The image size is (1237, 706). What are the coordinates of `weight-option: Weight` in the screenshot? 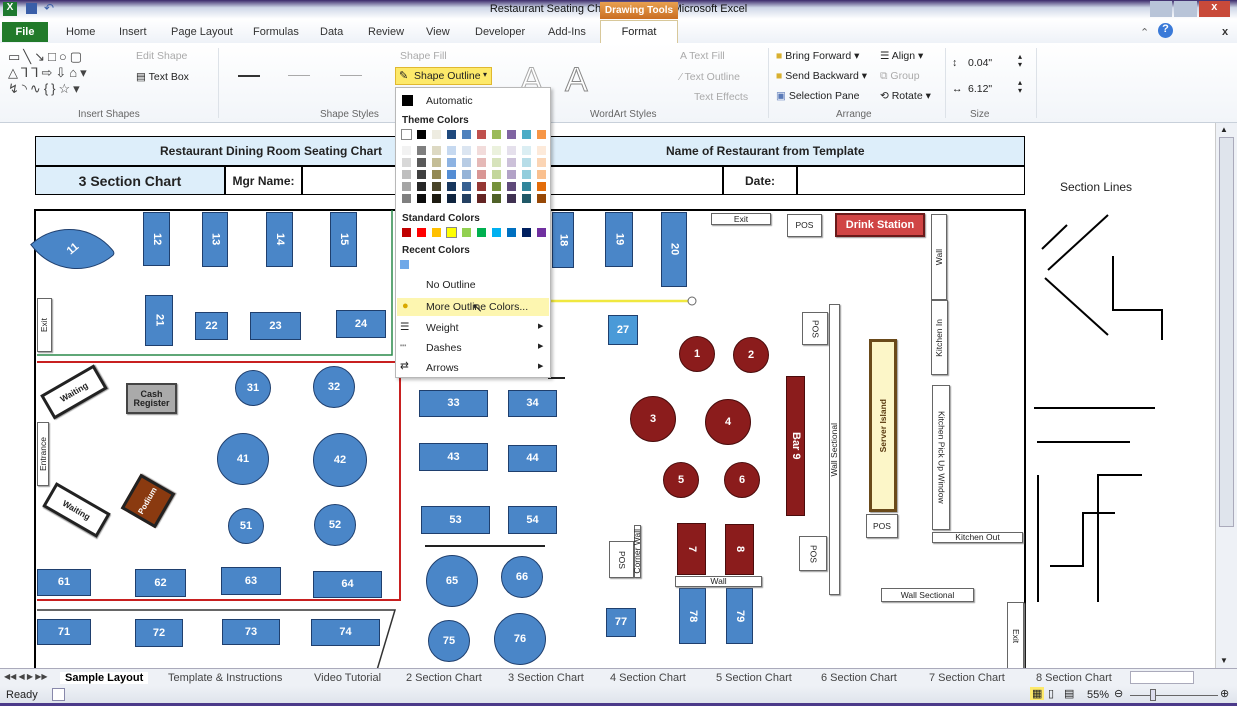 It's located at (442, 328).